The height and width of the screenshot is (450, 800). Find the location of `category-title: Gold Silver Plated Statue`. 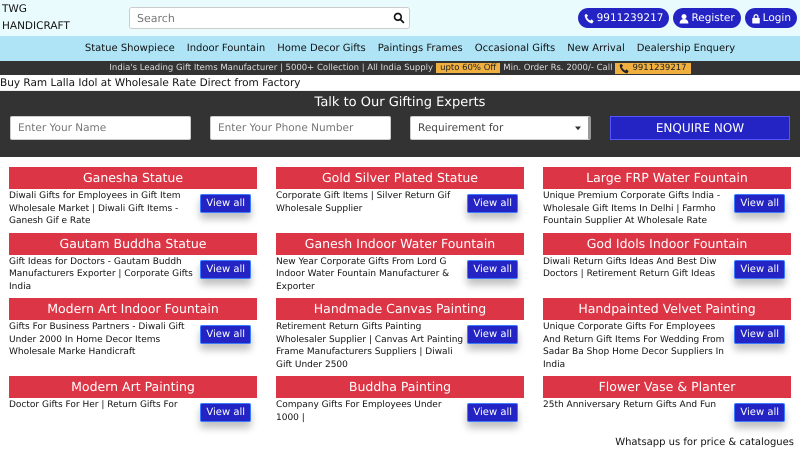

category-title: Gold Silver Plated Statue is located at coordinates (400, 178).